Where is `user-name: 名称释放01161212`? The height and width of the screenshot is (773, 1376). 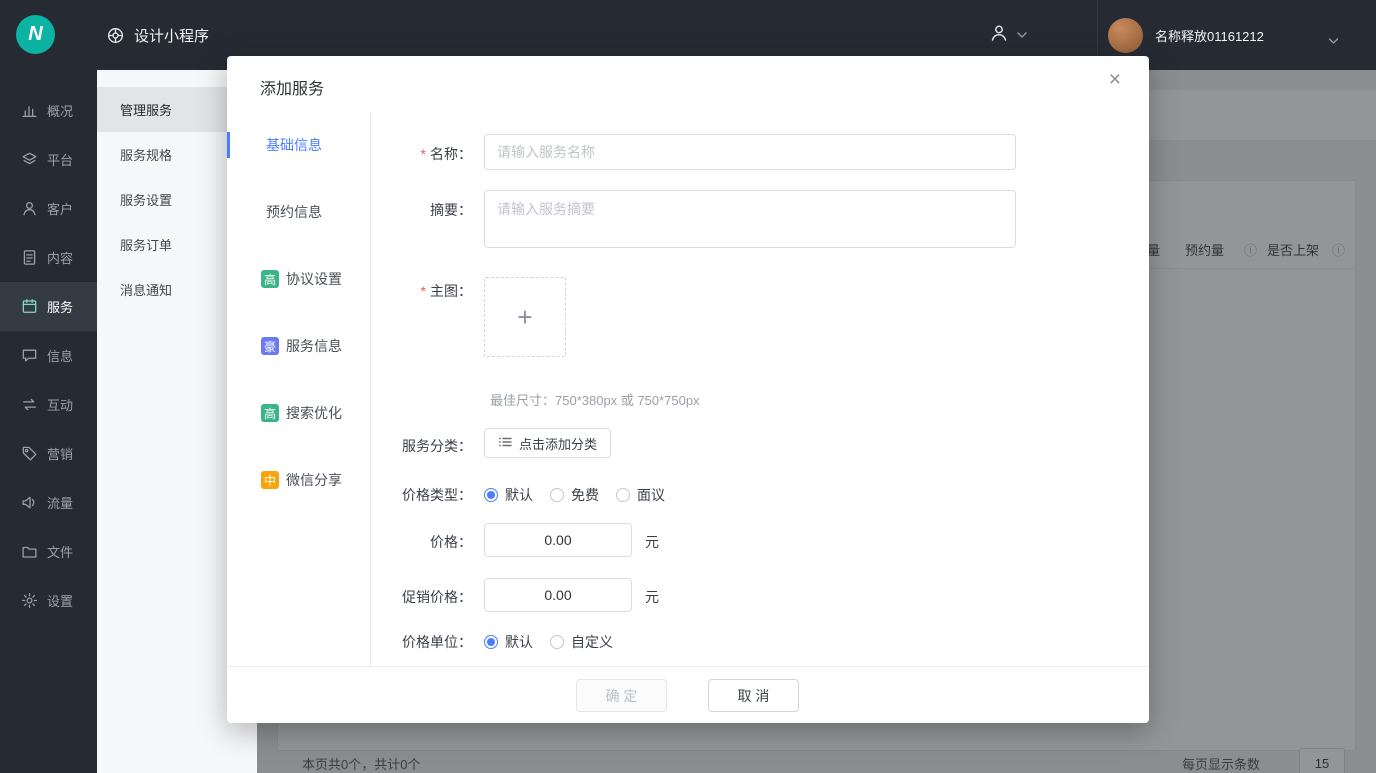
user-name: 名称释放01161212 is located at coordinates (1209, 36).